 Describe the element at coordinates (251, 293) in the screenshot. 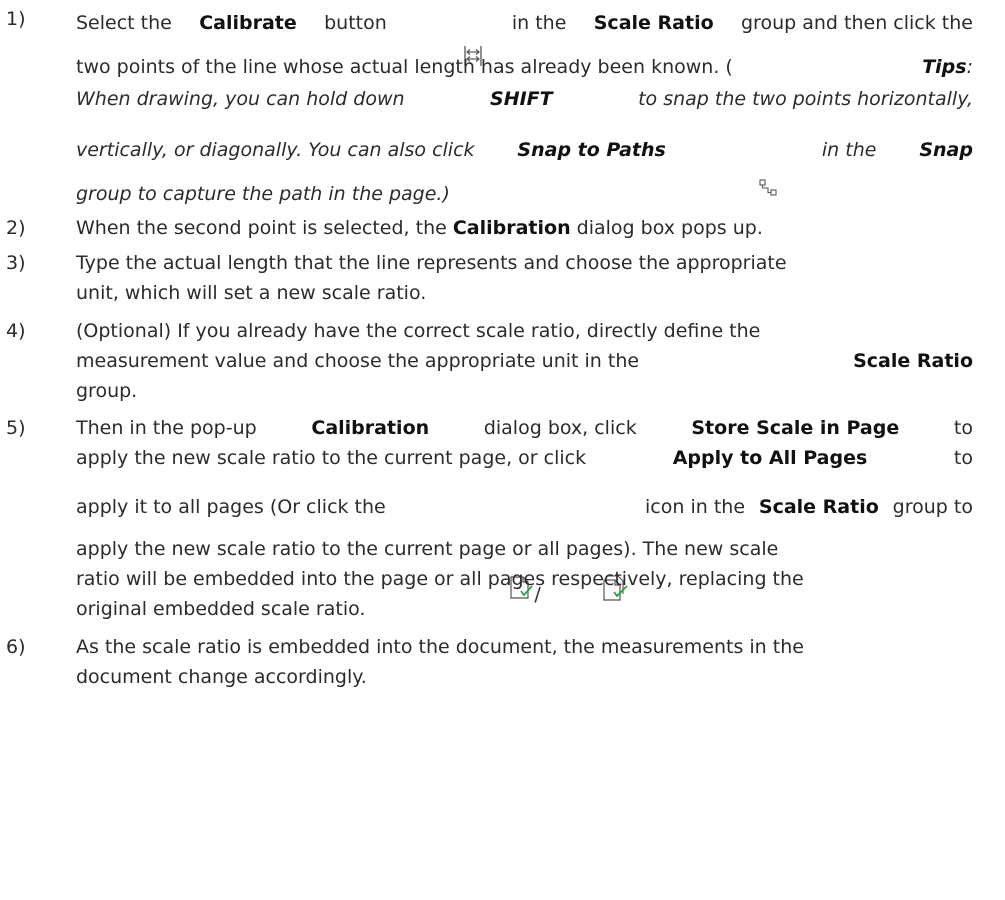

I see `step-3-line-2: unit, which will set a new scale ratio.` at that location.